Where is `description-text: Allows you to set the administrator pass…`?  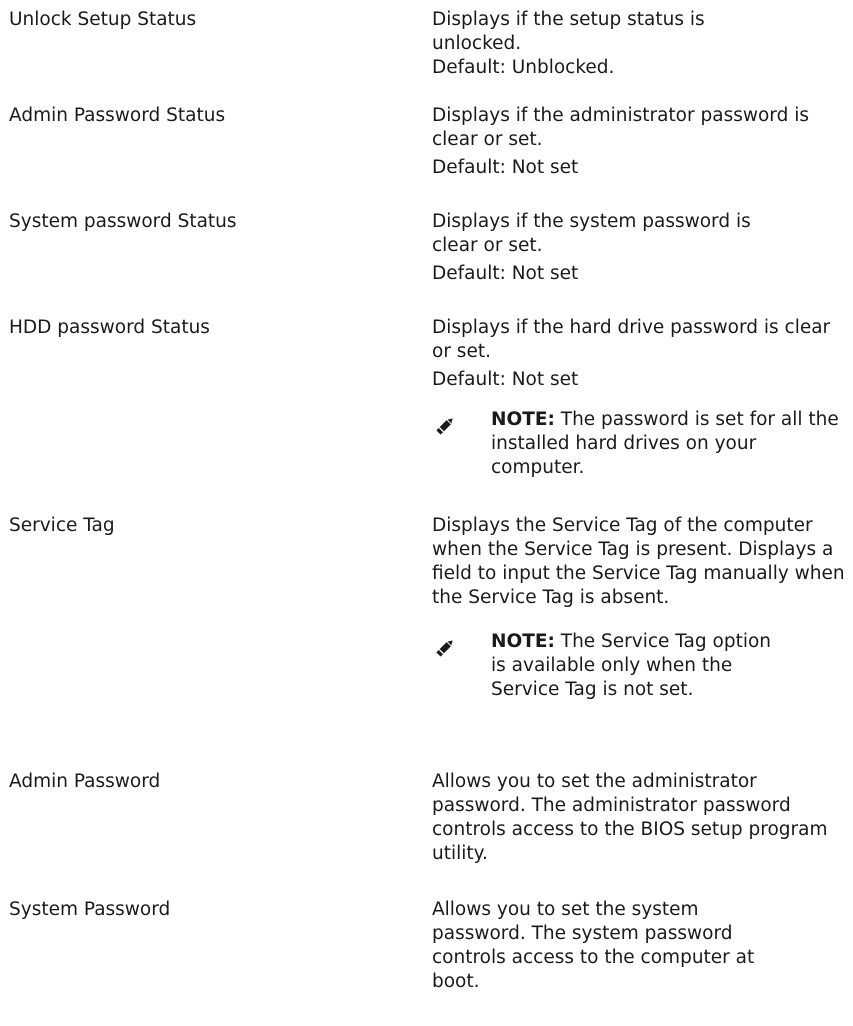 description-text: Allows you to set the administrator pass… is located at coordinates (630, 817).